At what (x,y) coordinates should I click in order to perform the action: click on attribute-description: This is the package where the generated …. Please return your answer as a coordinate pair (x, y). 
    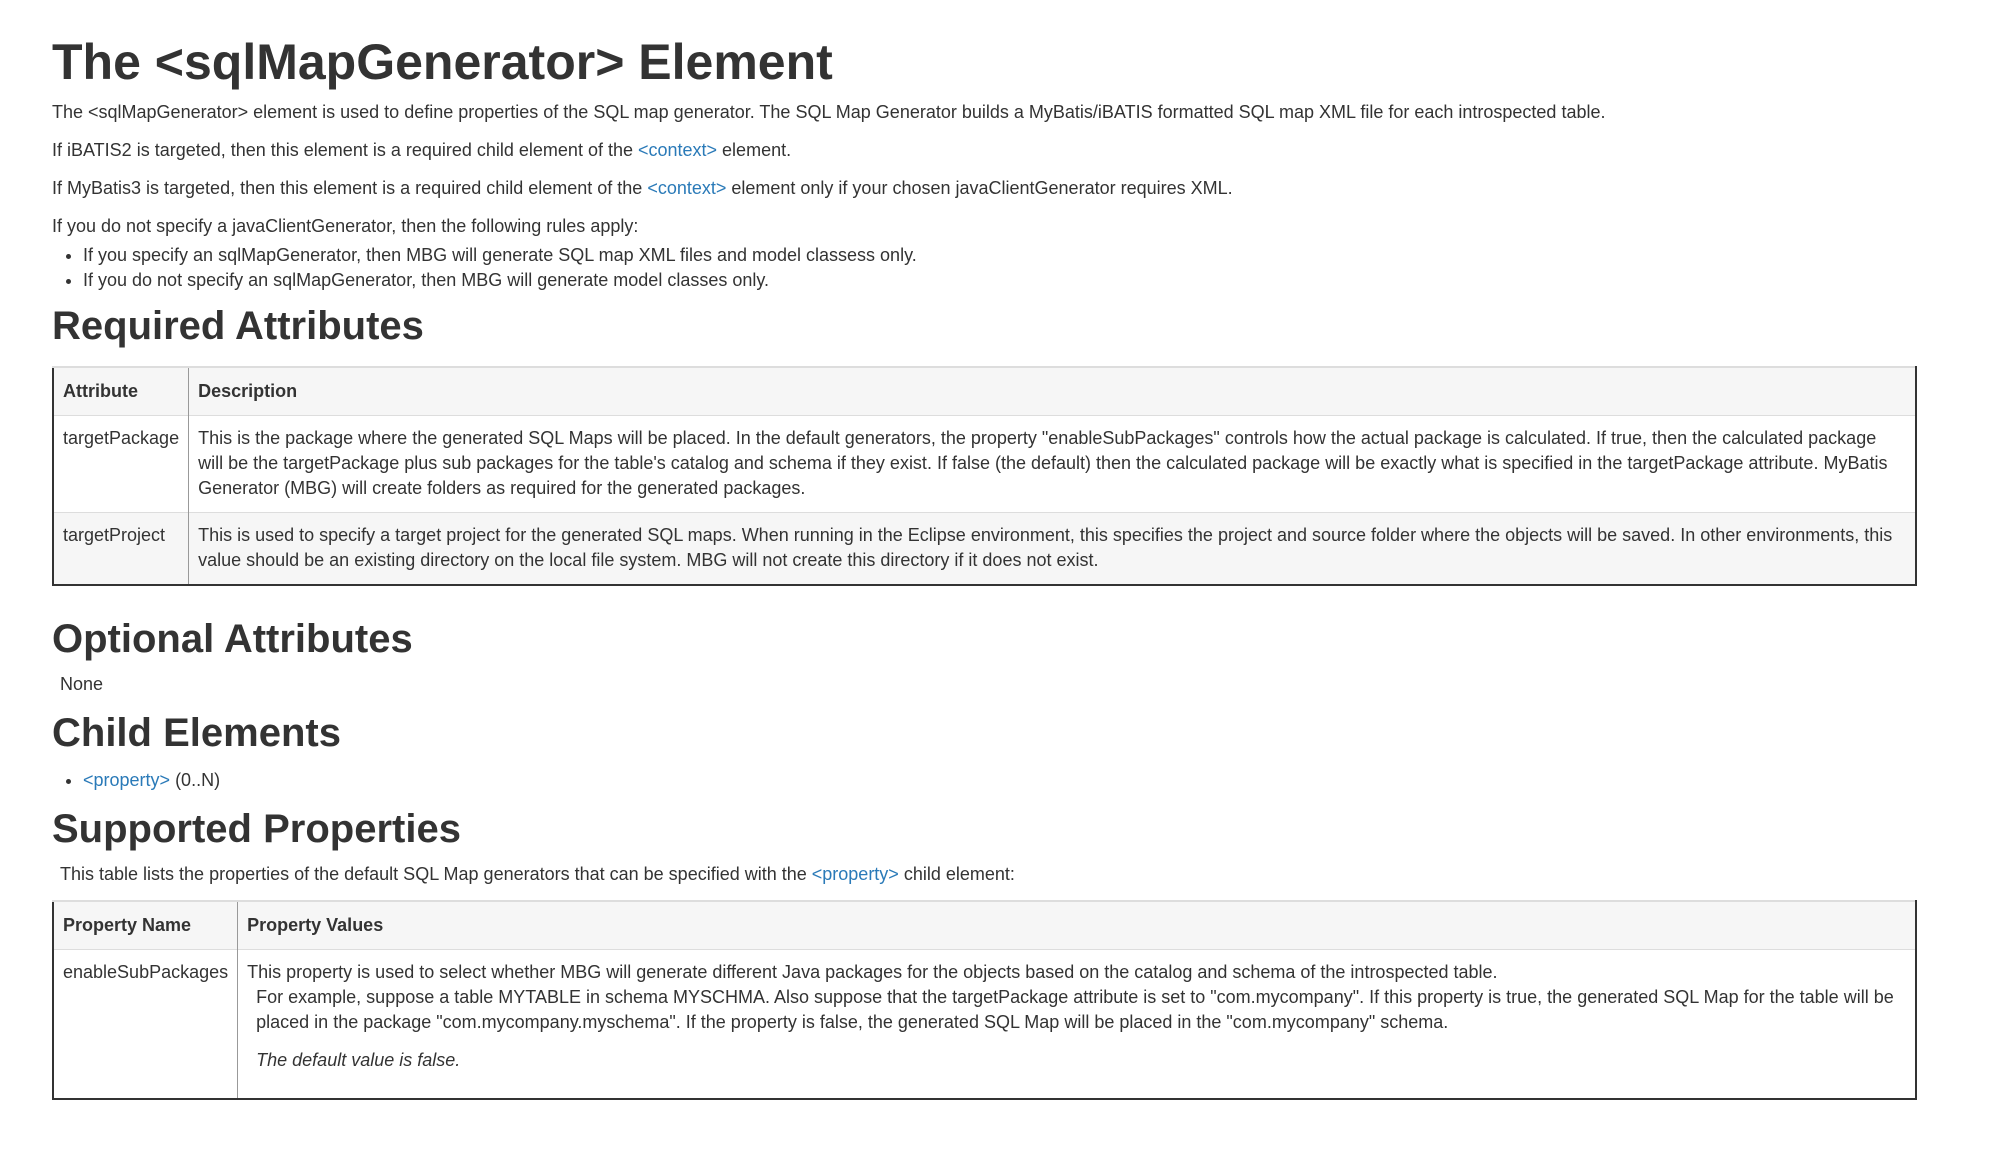
    Looking at the image, I should click on (1052, 464).